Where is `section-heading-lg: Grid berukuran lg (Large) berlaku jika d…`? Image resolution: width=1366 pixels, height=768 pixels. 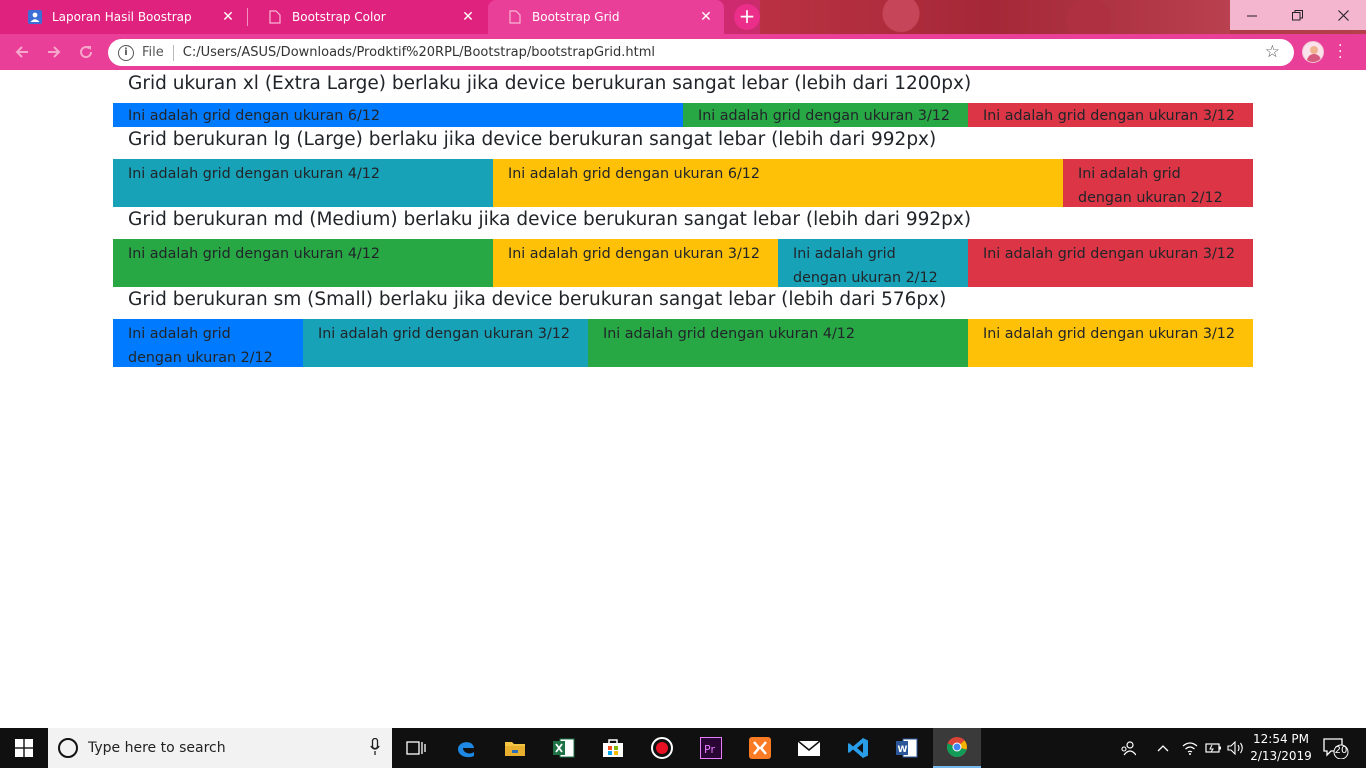 section-heading-lg: Grid berukuran lg (Large) berlaku jika d… is located at coordinates (532, 139).